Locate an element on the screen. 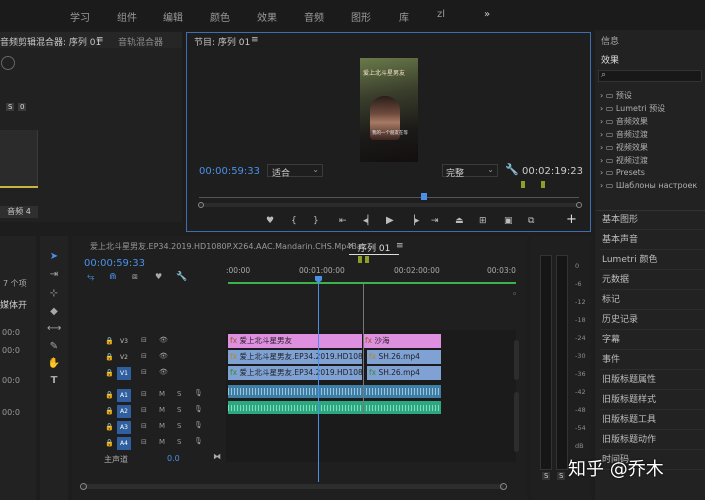 The height and width of the screenshot is (500, 705). pan-knob-icon is located at coordinates (8, 63).